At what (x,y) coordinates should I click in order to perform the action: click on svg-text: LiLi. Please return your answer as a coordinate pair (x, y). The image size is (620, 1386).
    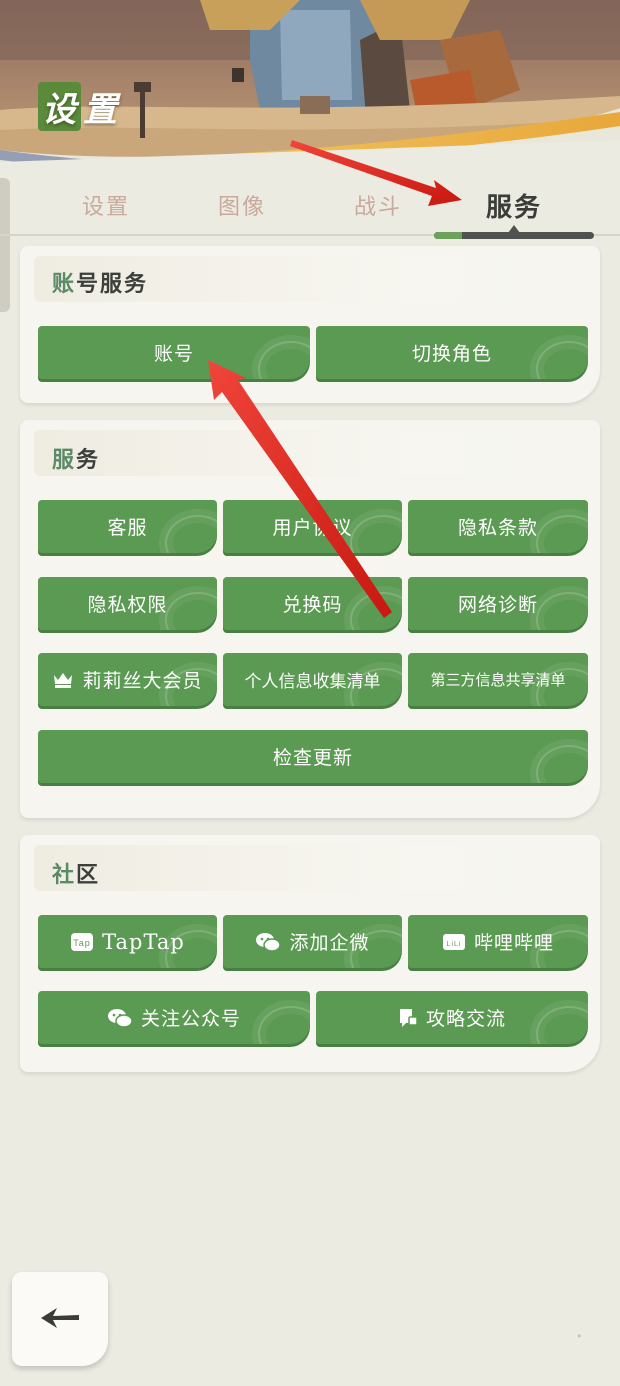
    Looking at the image, I should click on (454, 944).